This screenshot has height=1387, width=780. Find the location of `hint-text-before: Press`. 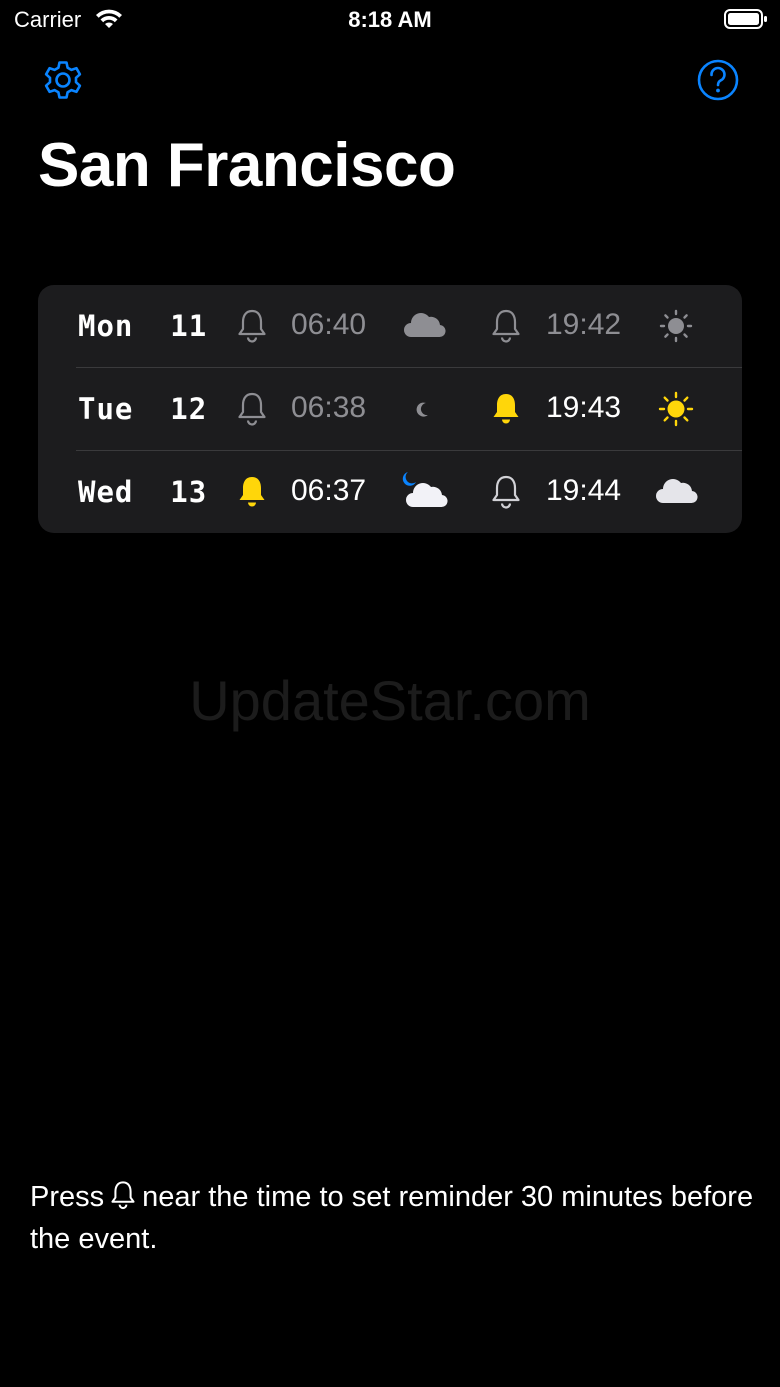

hint-text-before: Press is located at coordinates (67, 1197).